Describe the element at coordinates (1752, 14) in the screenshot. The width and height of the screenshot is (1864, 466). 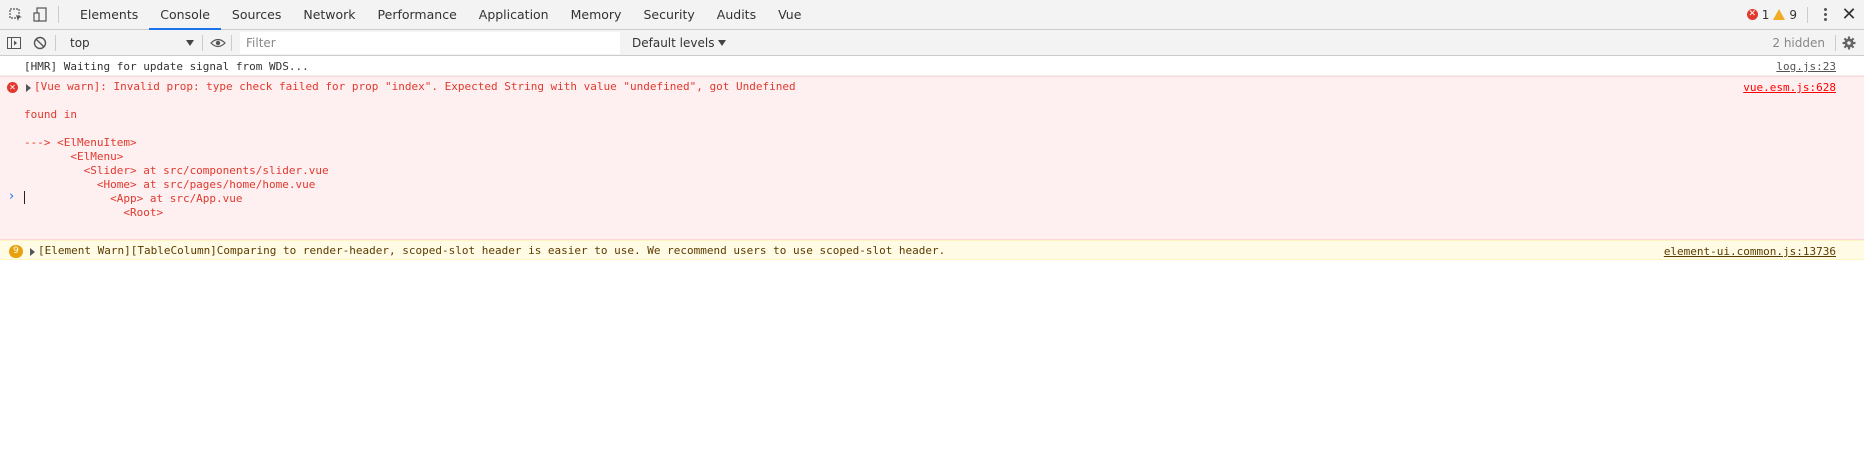
I see `error-count-icon: ✕` at that location.